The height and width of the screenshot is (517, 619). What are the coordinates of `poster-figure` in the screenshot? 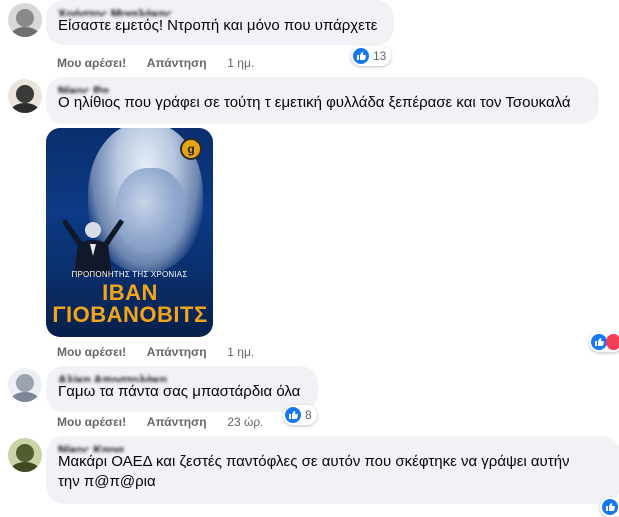 It's located at (93, 246).